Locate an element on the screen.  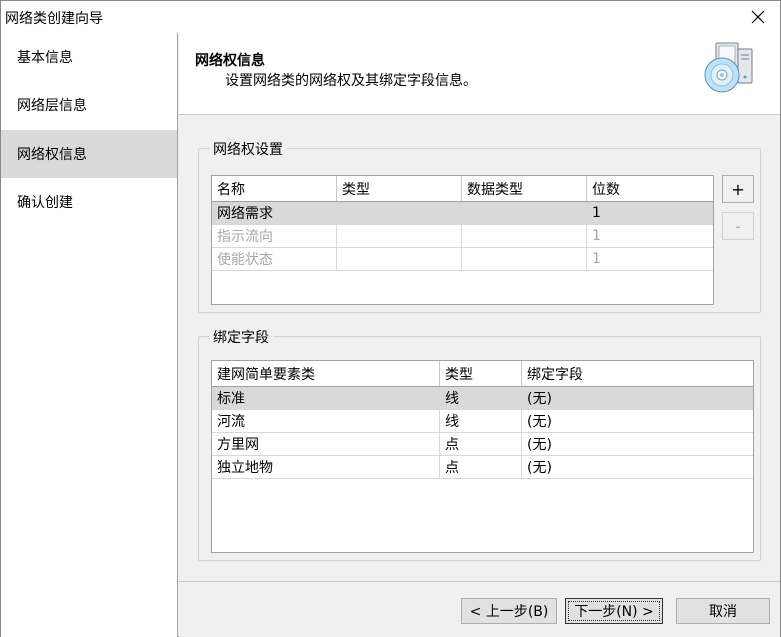
minus-icon: - is located at coordinates (738, 226).